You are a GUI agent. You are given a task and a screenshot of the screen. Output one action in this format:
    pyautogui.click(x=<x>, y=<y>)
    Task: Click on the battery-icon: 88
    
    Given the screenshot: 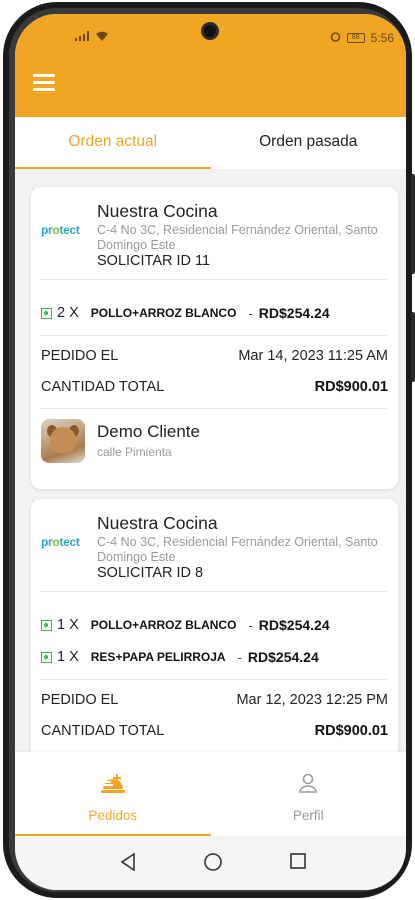 What is the action you would take?
    pyautogui.click(x=355, y=38)
    